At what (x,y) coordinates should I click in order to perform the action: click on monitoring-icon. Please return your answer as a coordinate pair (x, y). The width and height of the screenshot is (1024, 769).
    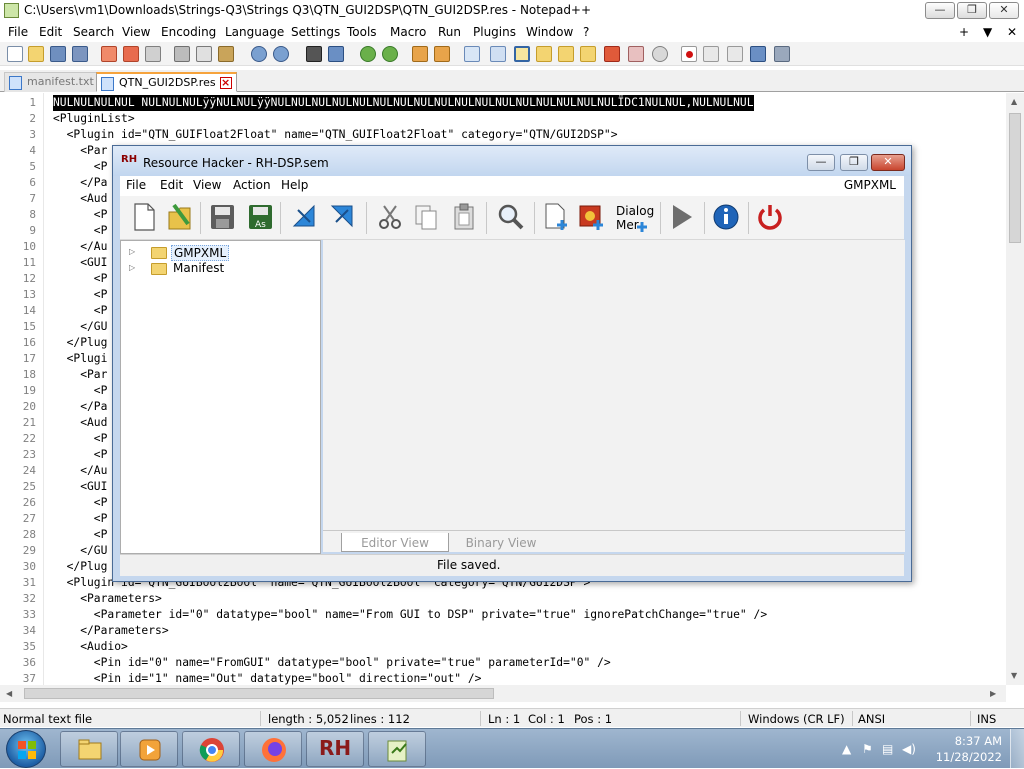
    Looking at the image, I should click on (636, 54).